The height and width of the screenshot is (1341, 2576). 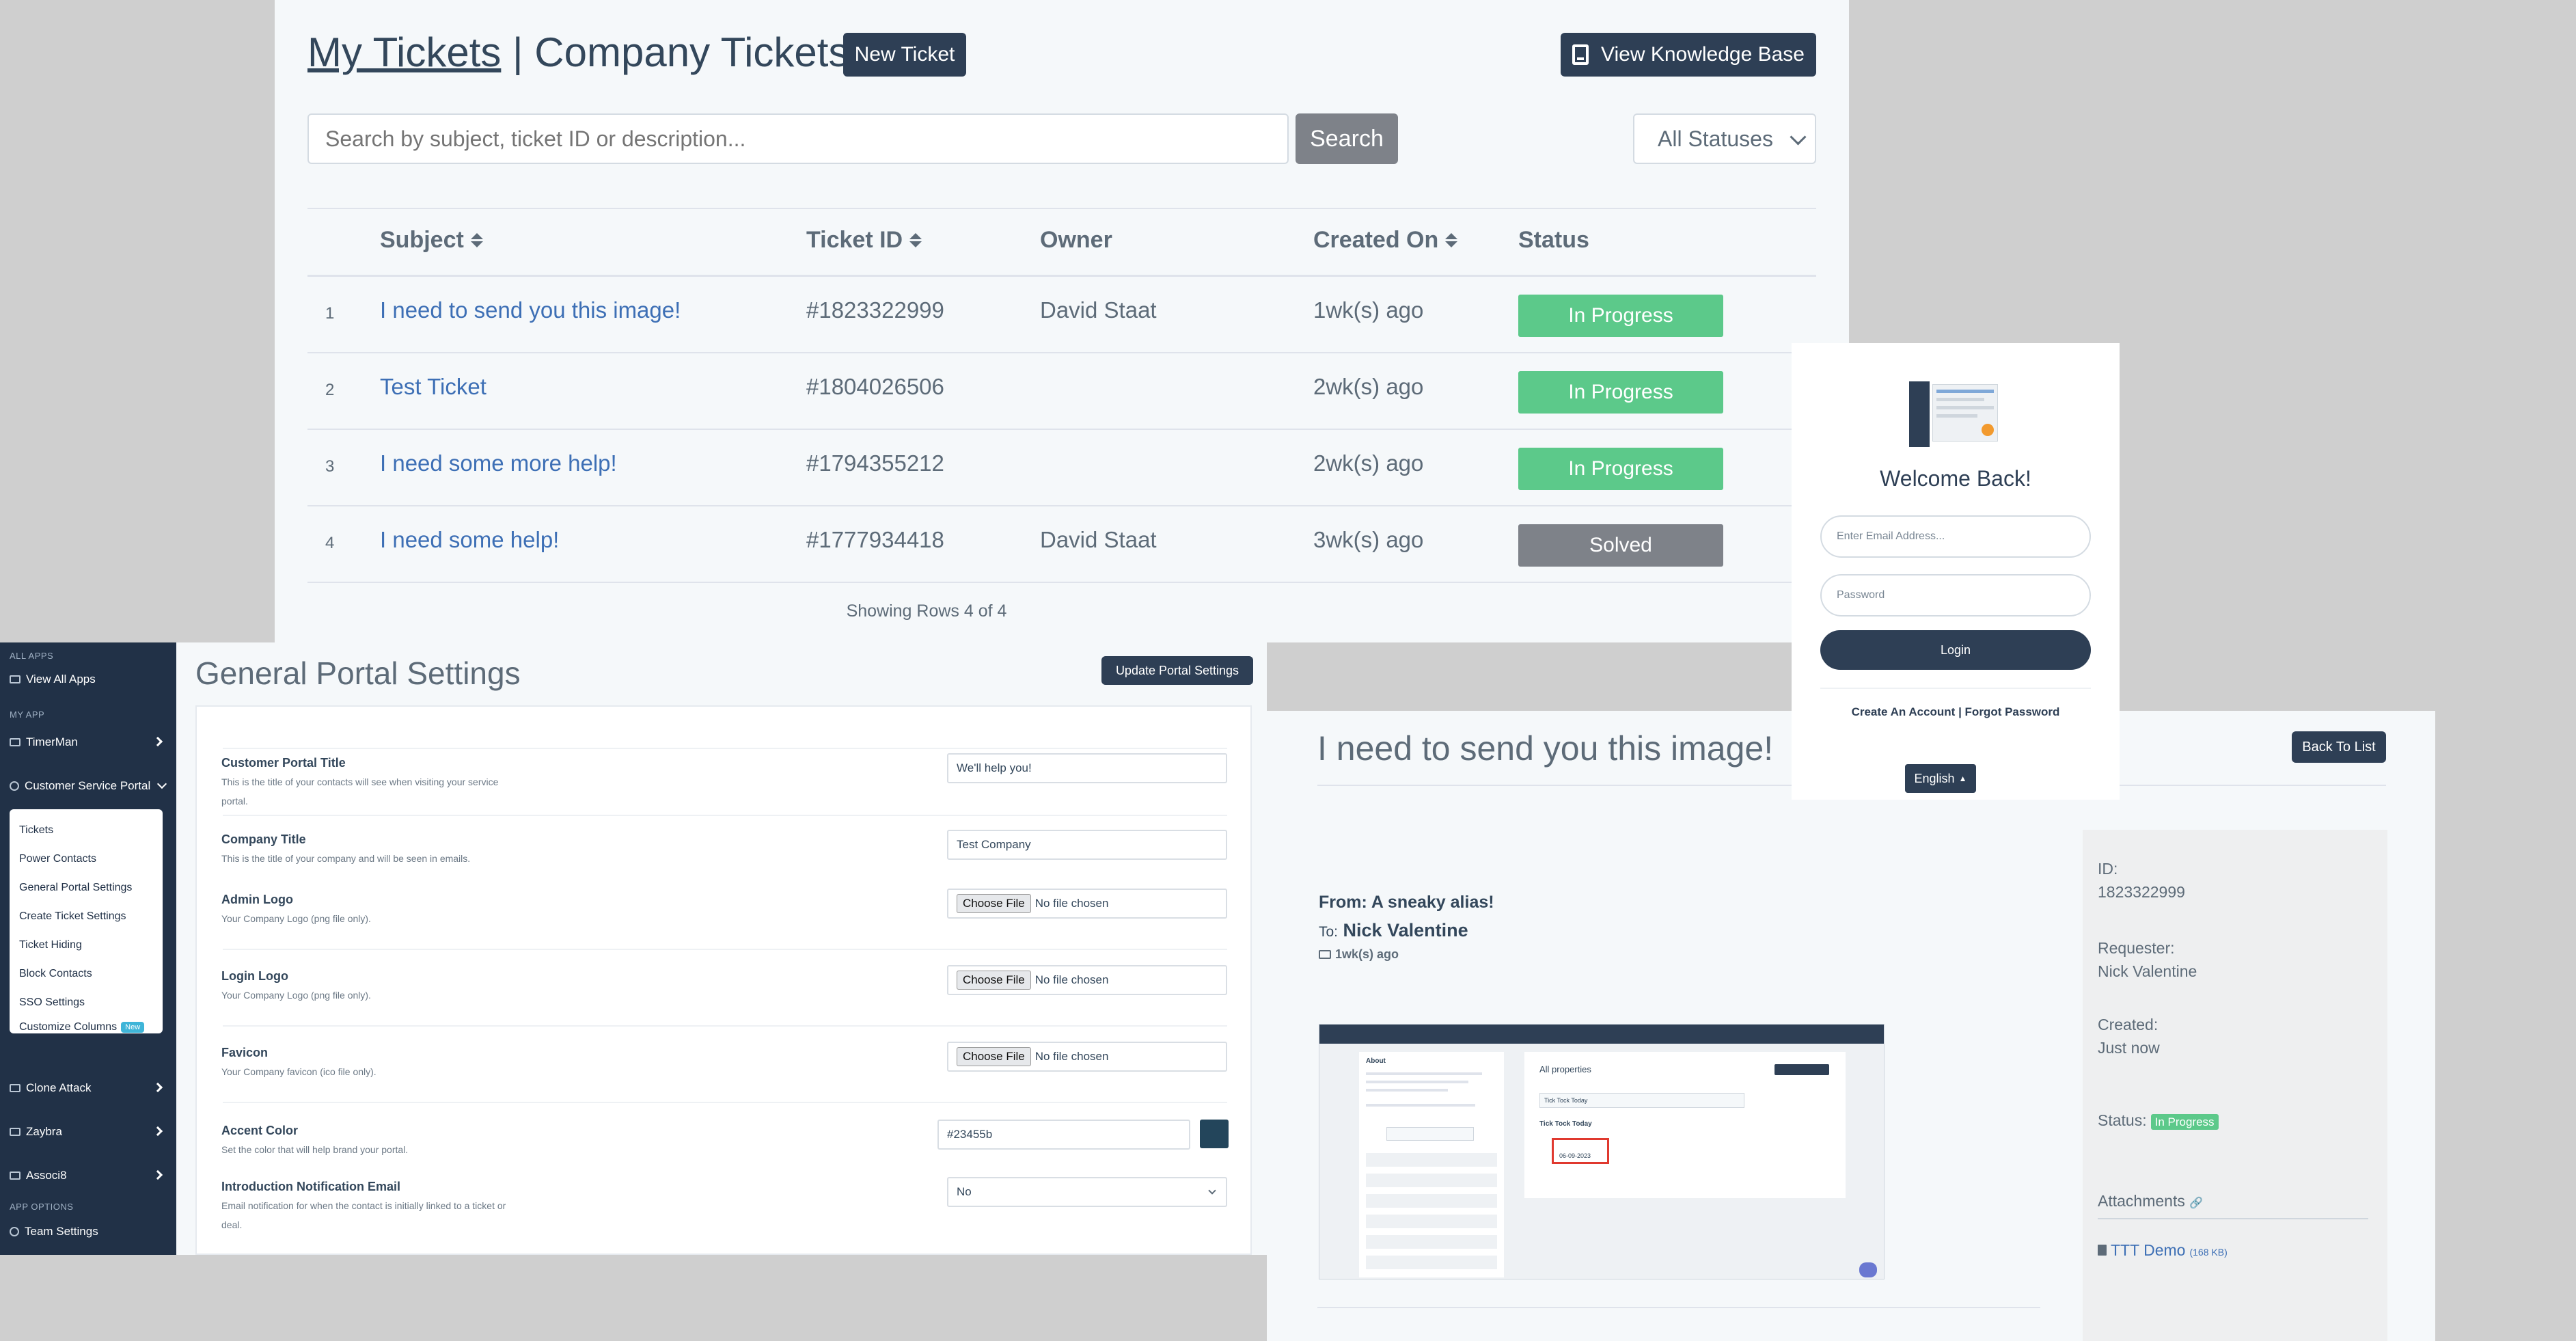 I want to click on accent-color-swatch, so click(x=1214, y=1134).